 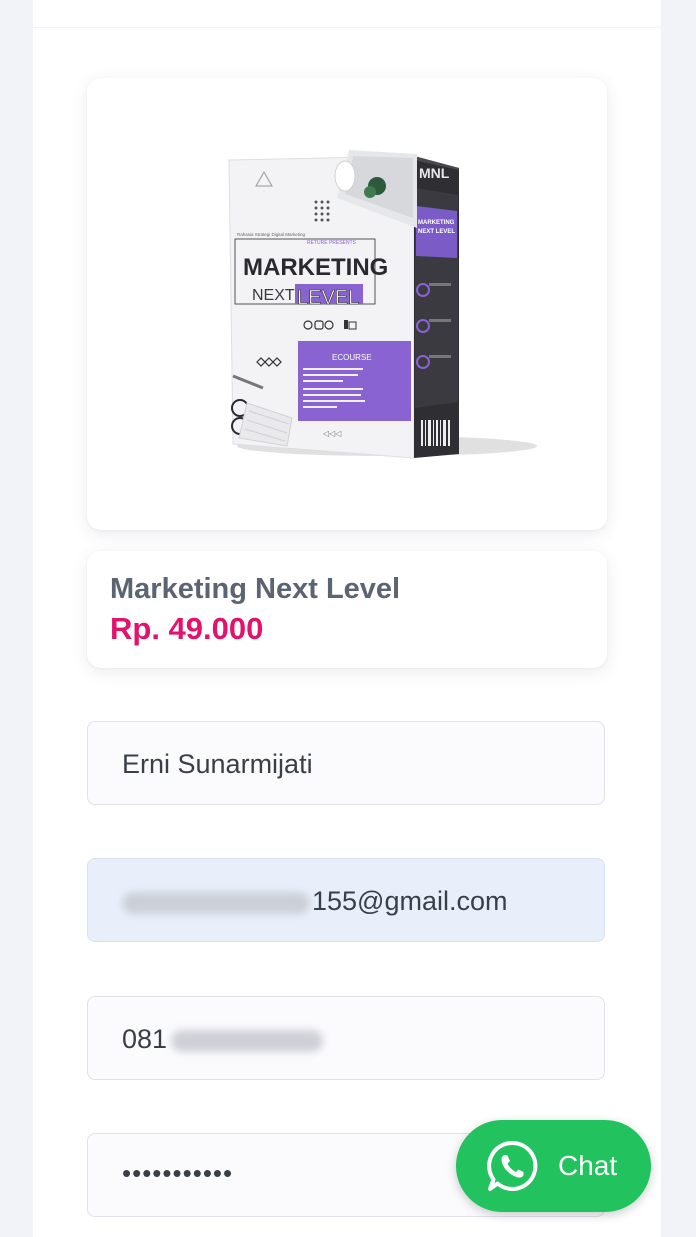 I want to click on product-price: Rp. 49.000, so click(x=187, y=628).